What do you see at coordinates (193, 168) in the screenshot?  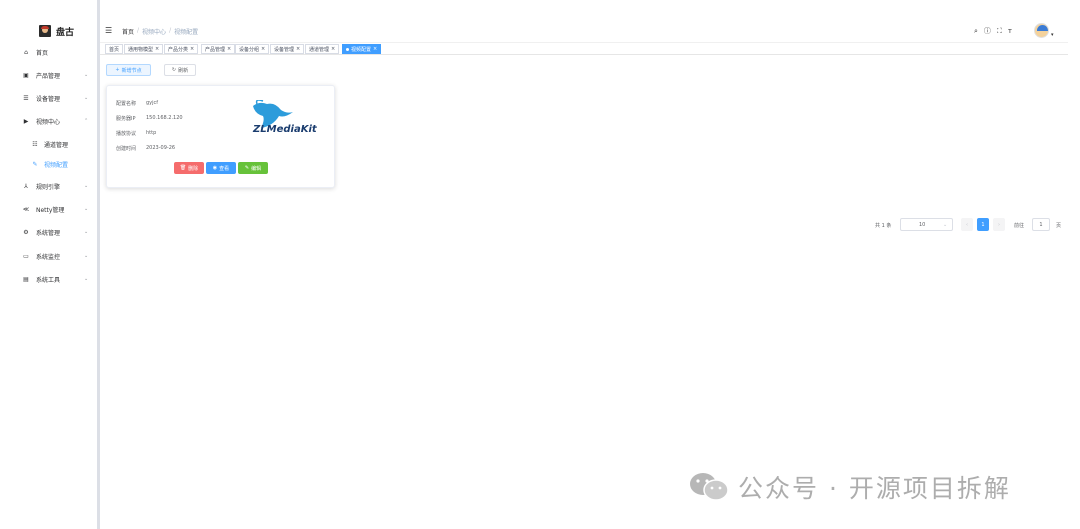 I see `delete-label: 删除` at bounding box center [193, 168].